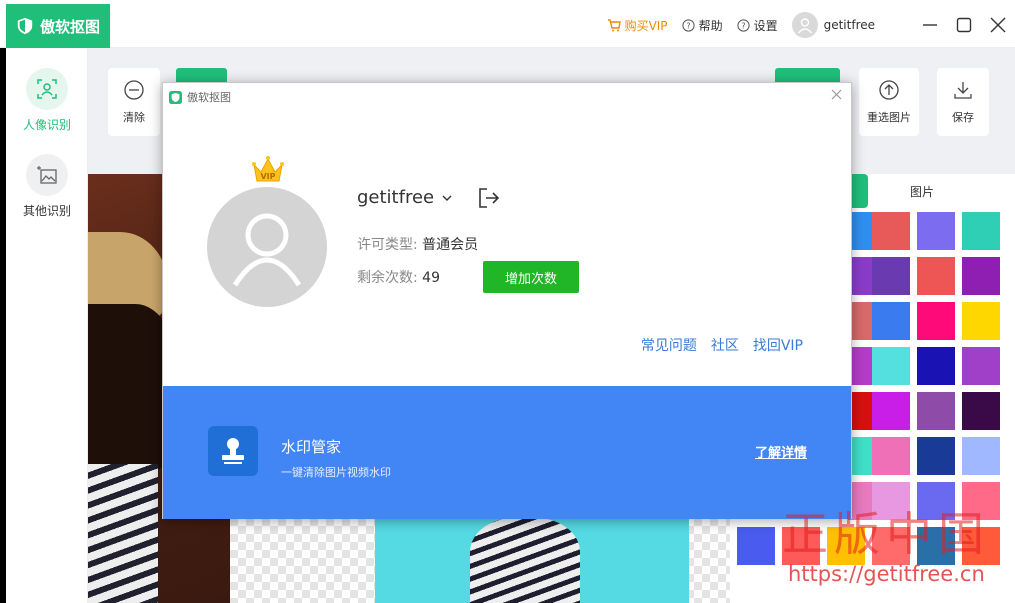 This screenshot has width=1015, height=603. I want to click on remaining-count: 剩余次数: 49, so click(398, 277).